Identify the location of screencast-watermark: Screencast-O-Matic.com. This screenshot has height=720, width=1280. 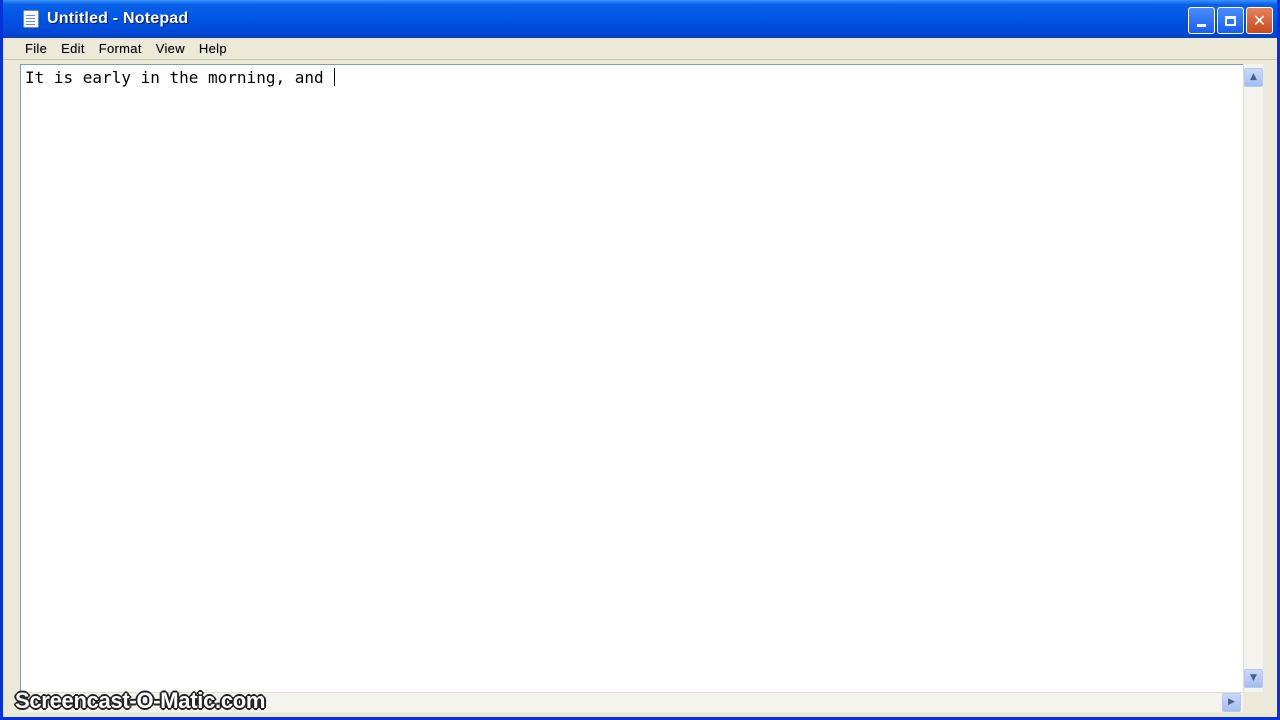
(140, 700).